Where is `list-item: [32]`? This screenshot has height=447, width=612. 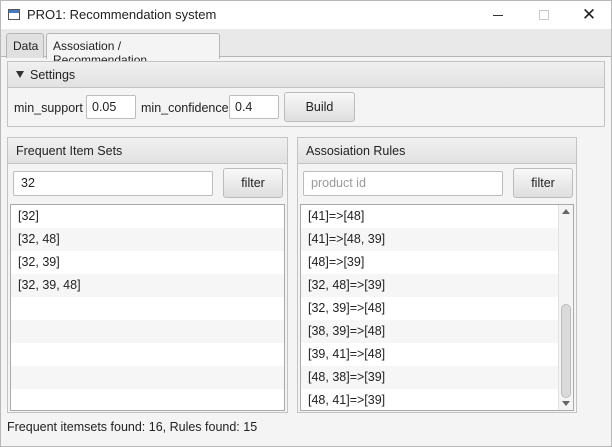 list-item: [32] is located at coordinates (147, 216).